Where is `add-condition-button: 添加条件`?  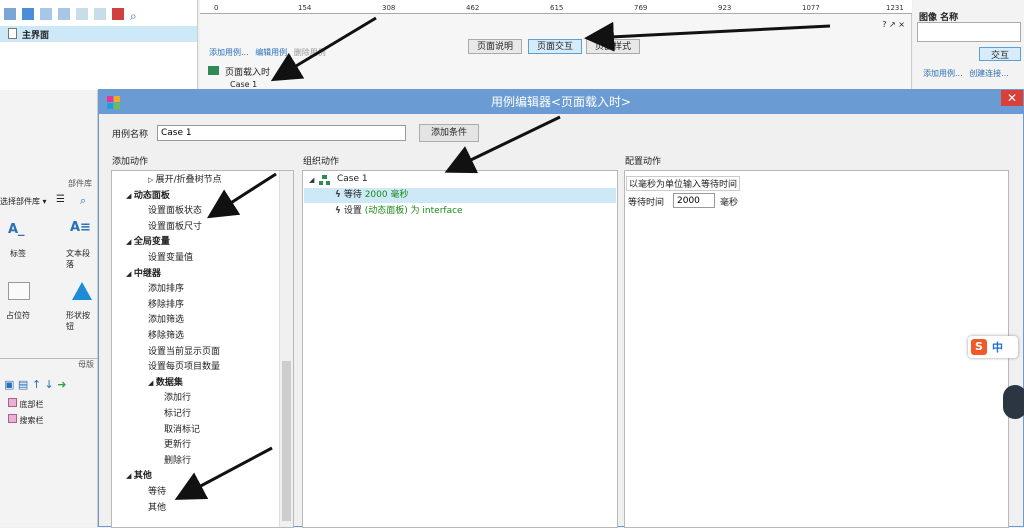 add-condition-button: 添加条件 is located at coordinates (449, 133).